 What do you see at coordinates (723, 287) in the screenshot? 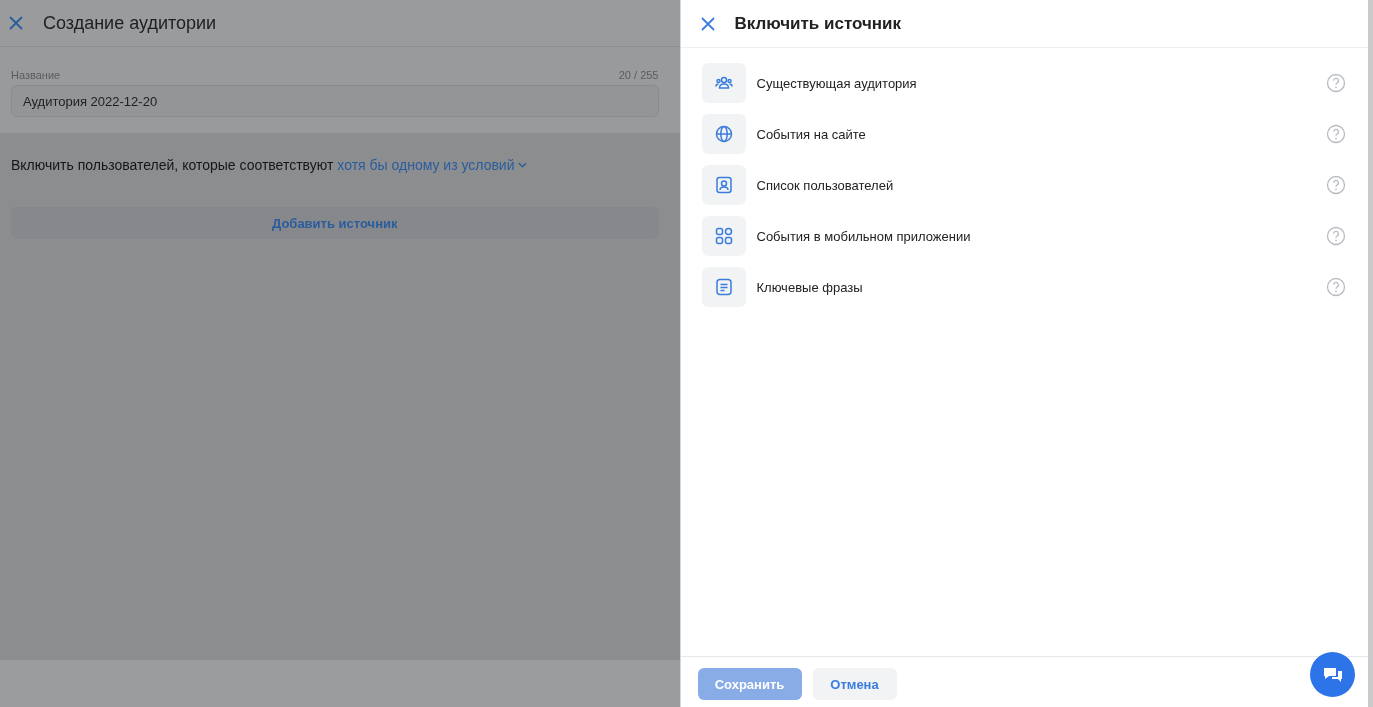
I see `document-icon` at bounding box center [723, 287].